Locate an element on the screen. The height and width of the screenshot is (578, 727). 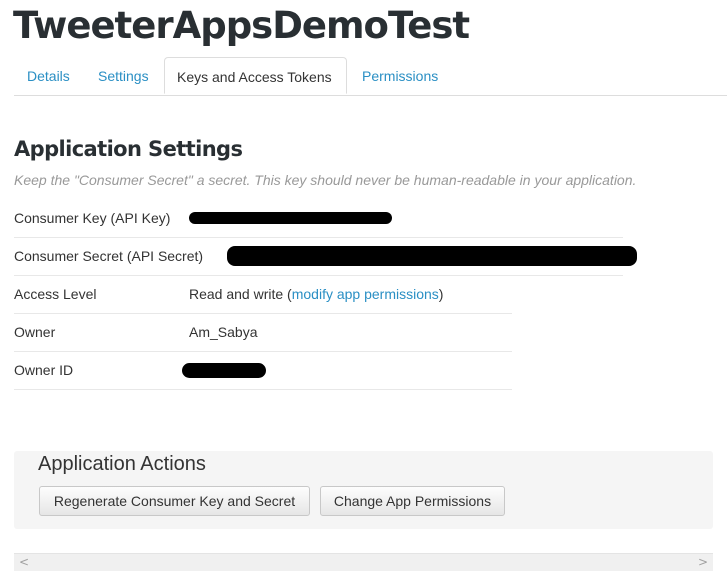
consumer-key-row: Consumer Key (API Key) is located at coordinates (318, 219).